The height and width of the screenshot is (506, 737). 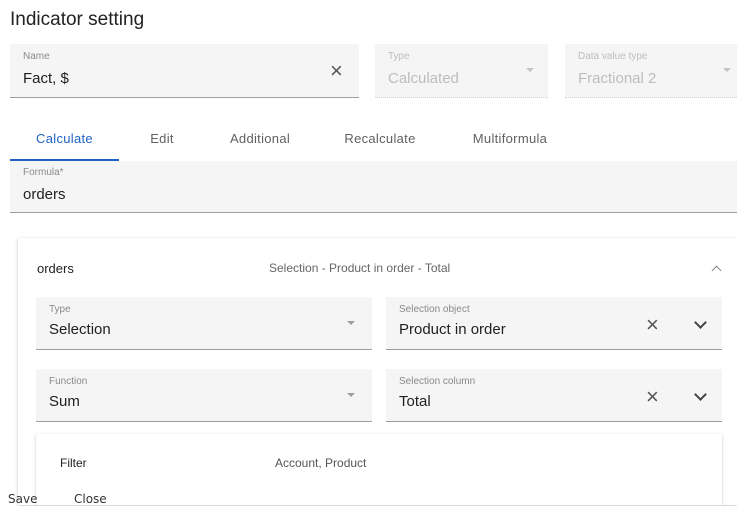 I want to click on variable-type-value: Selection, so click(x=80, y=329).